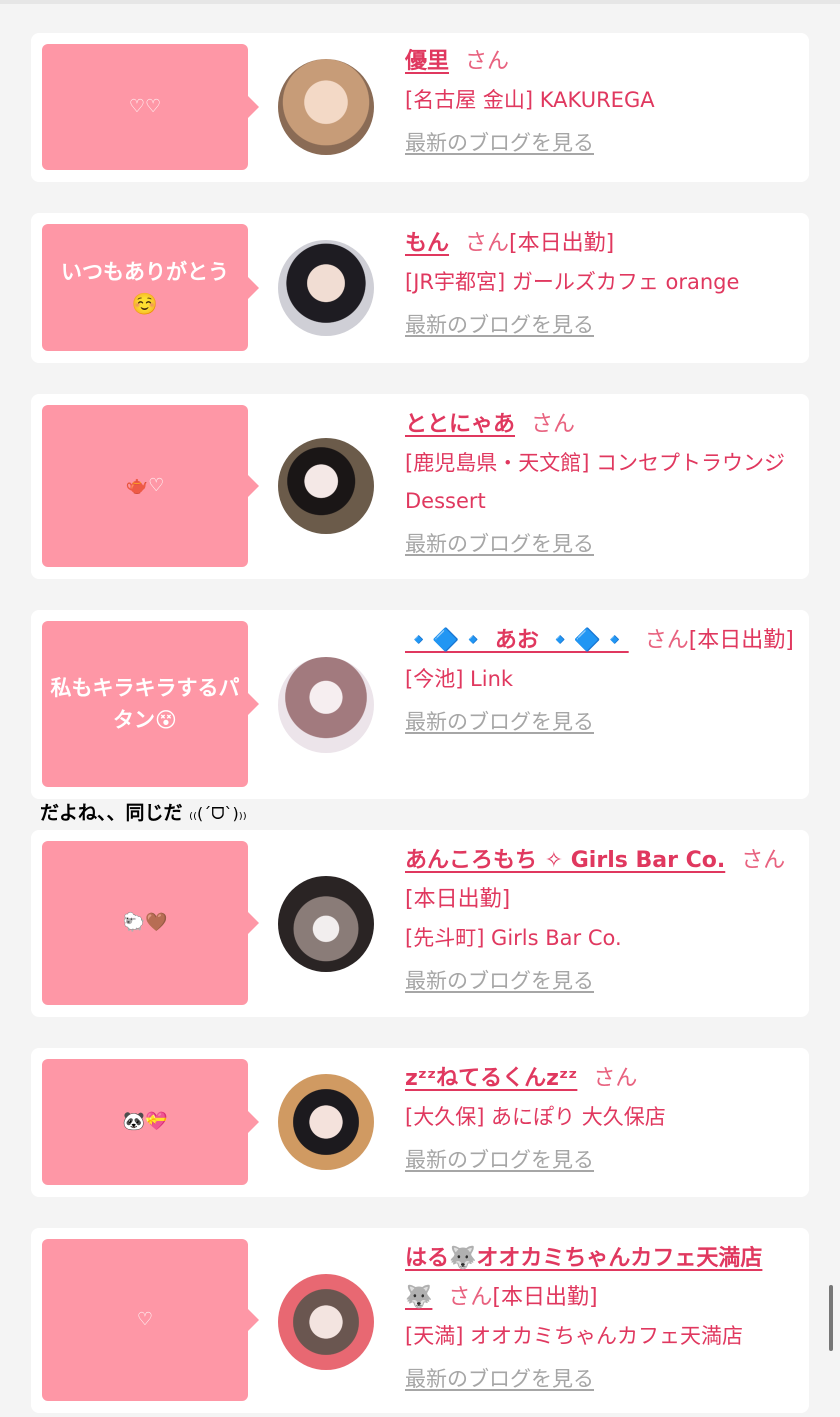  I want to click on message-bubble: 🐼💝, so click(150, 1122).